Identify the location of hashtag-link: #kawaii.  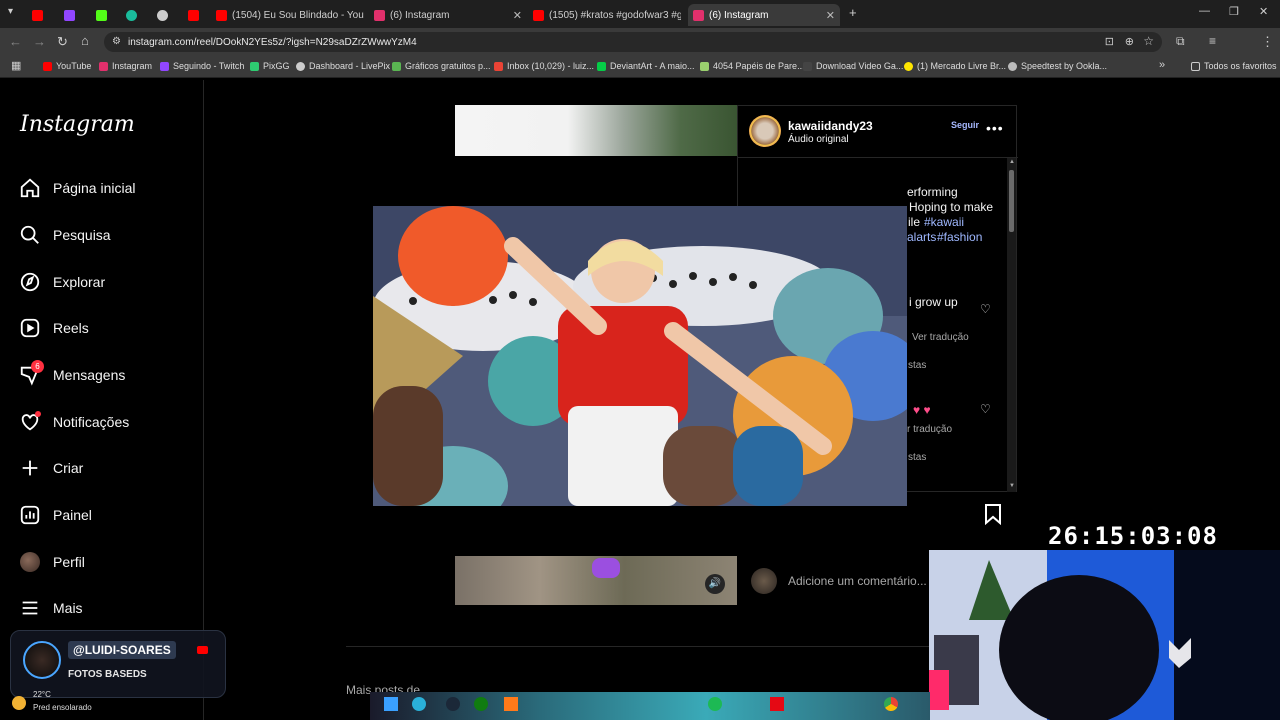
(944, 222).